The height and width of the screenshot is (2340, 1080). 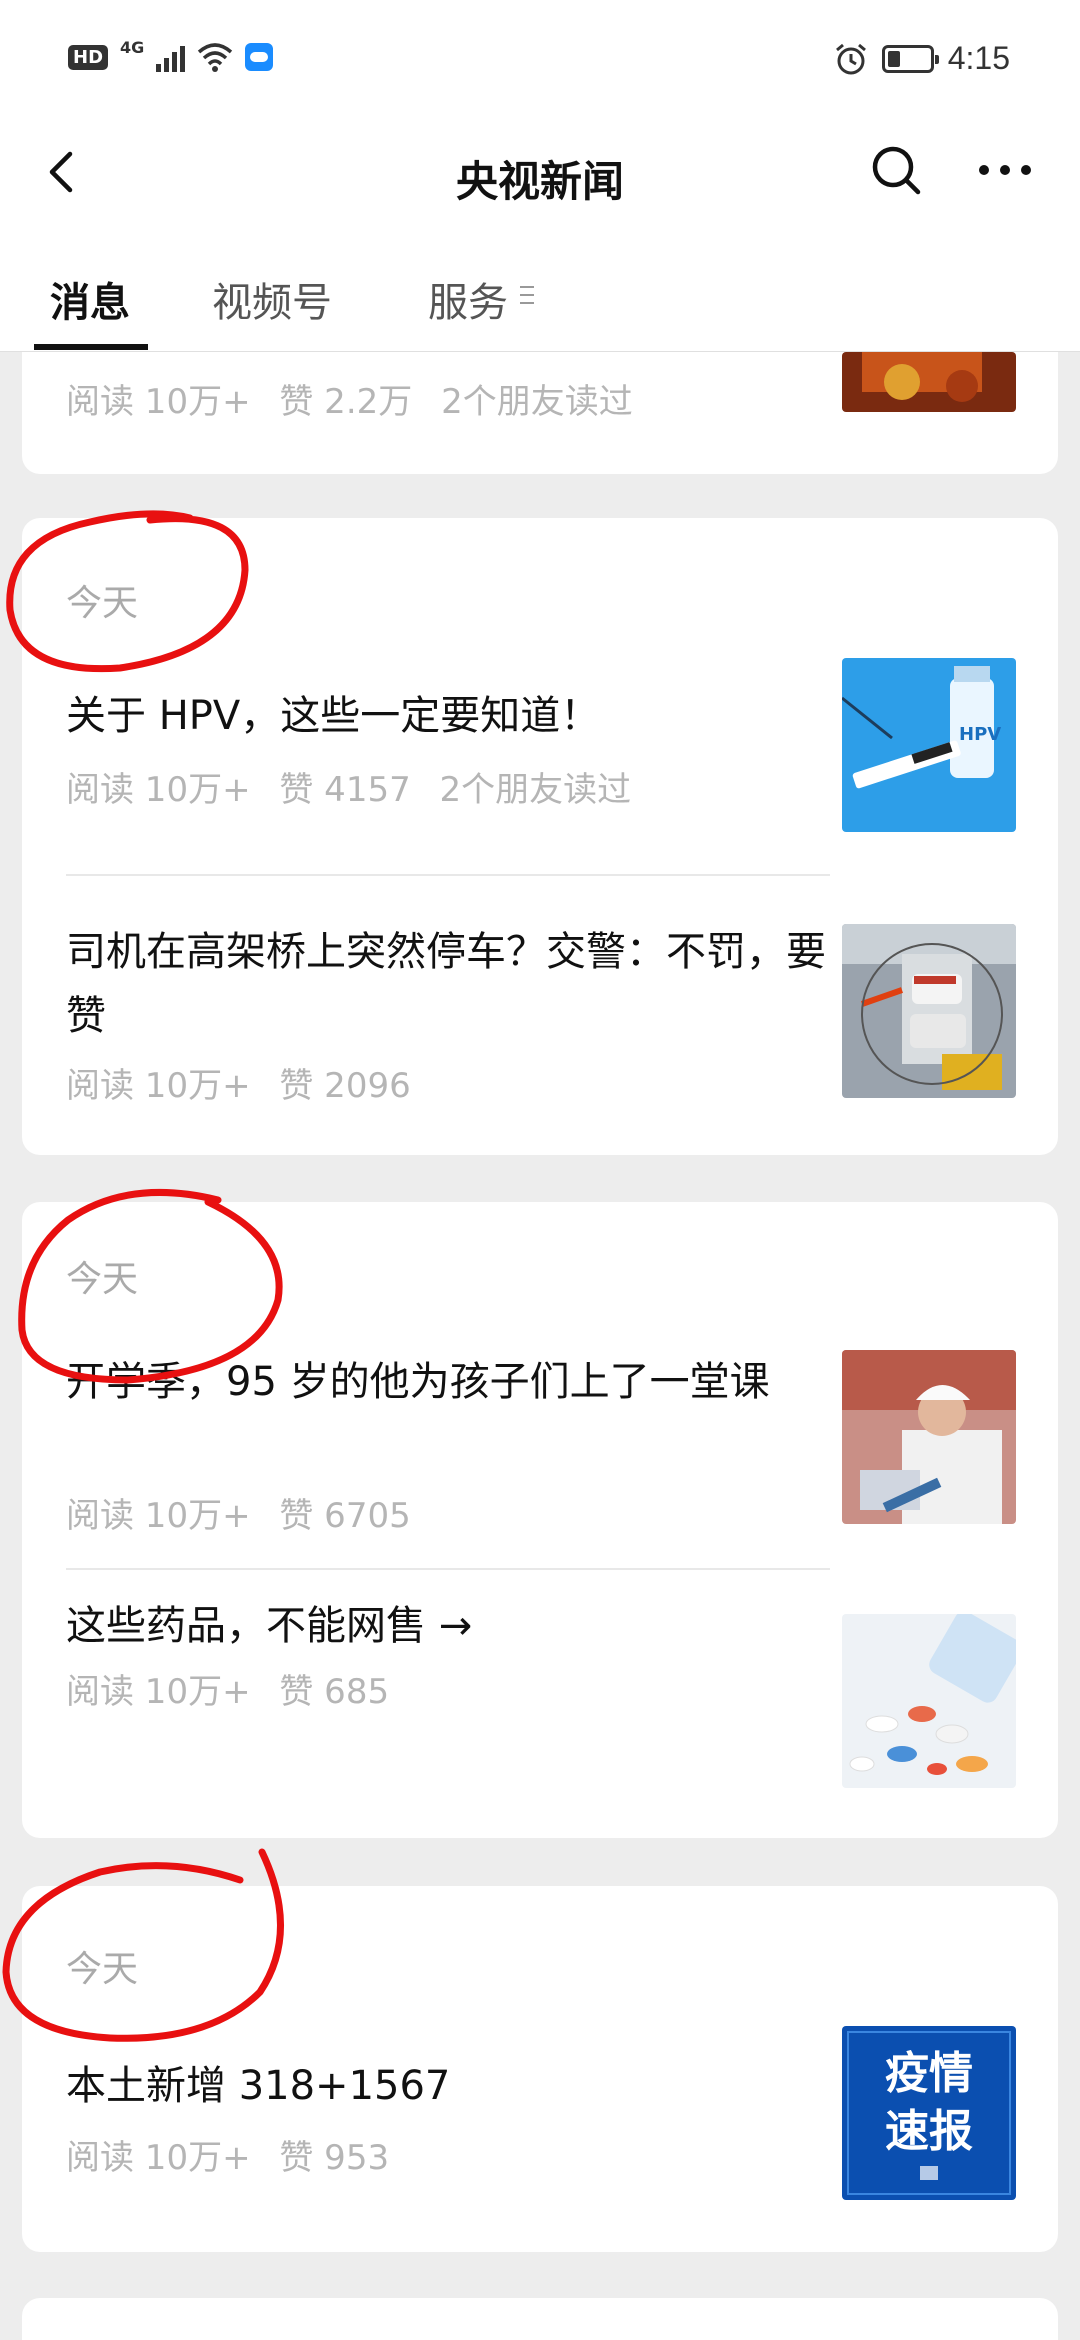 I want to click on network-type: 4G, so click(x=132, y=47).